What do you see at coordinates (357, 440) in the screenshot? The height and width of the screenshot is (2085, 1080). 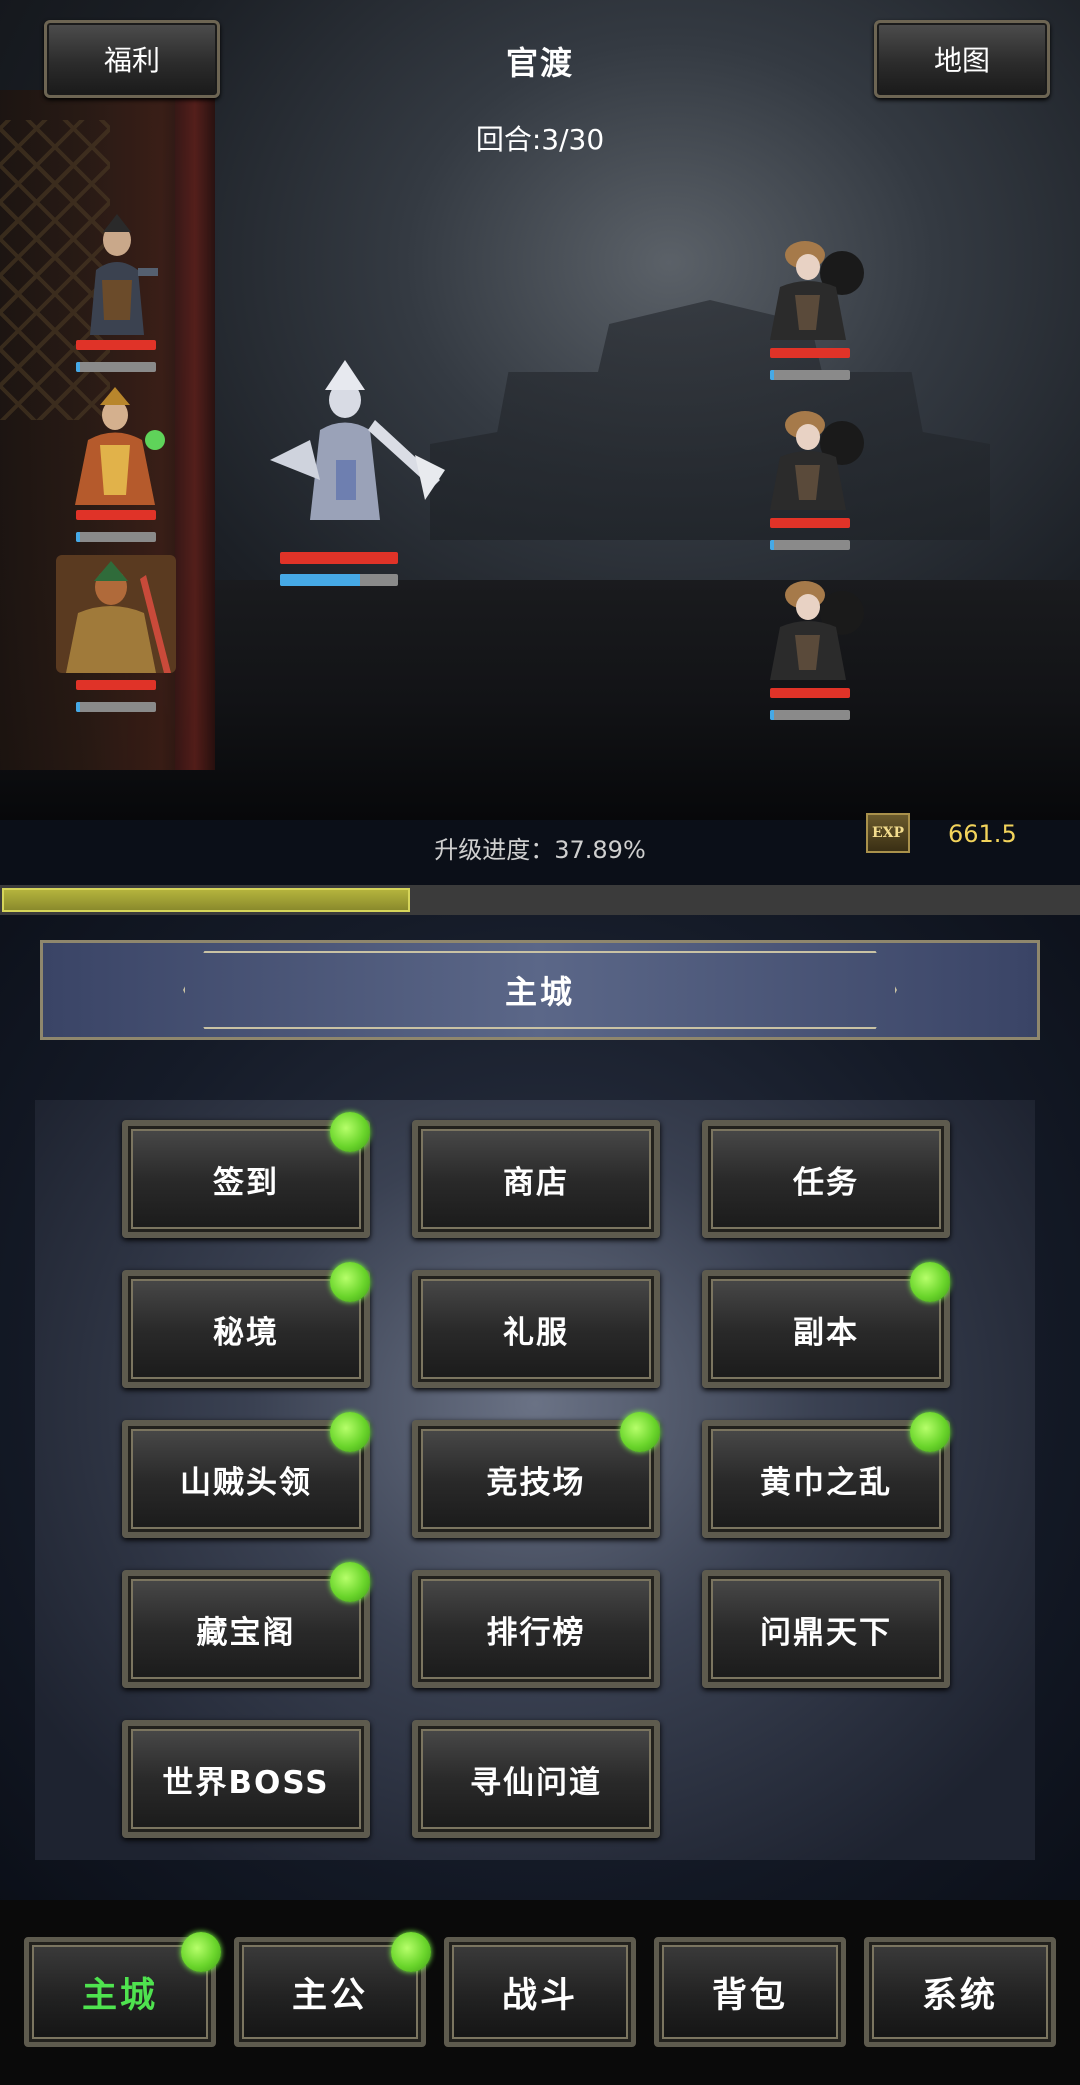 I see `armored-hero-icon` at bounding box center [357, 440].